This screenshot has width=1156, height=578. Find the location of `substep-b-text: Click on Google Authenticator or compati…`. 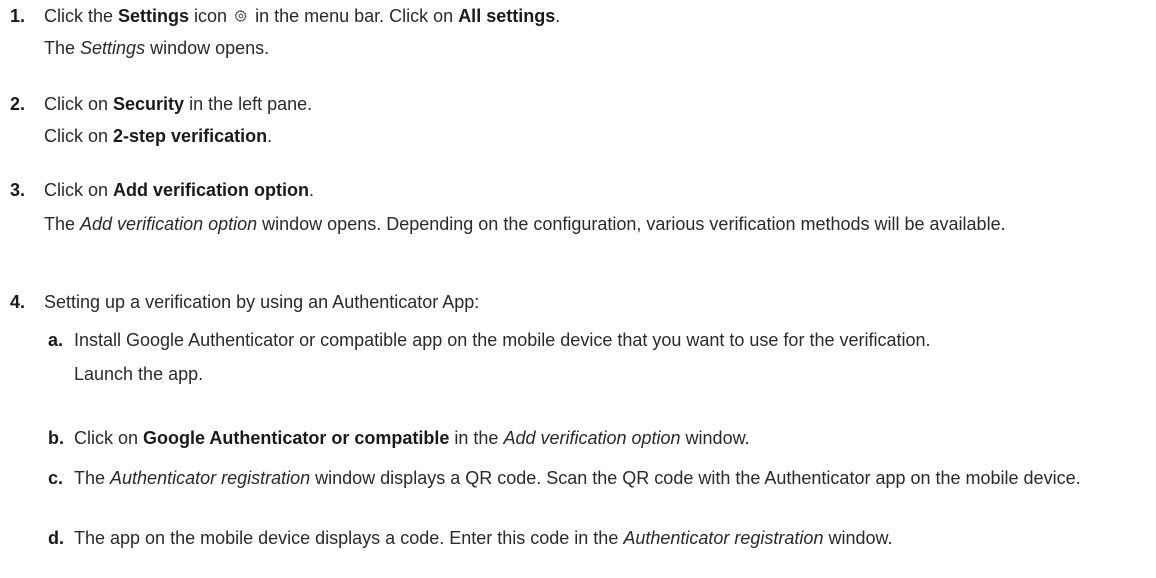

substep-b-text: Click on Google Authenticator or compati… is located at coordinates (412, 438).